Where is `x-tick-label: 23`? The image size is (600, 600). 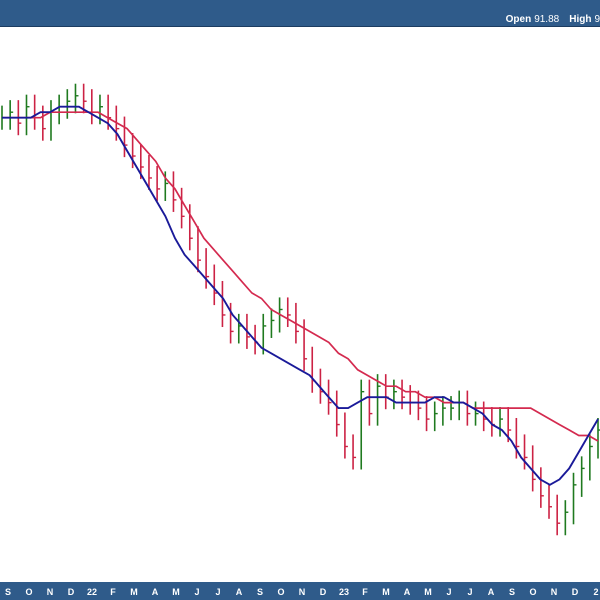 x-tick-label: 23 is located at coordinates (344, 592).